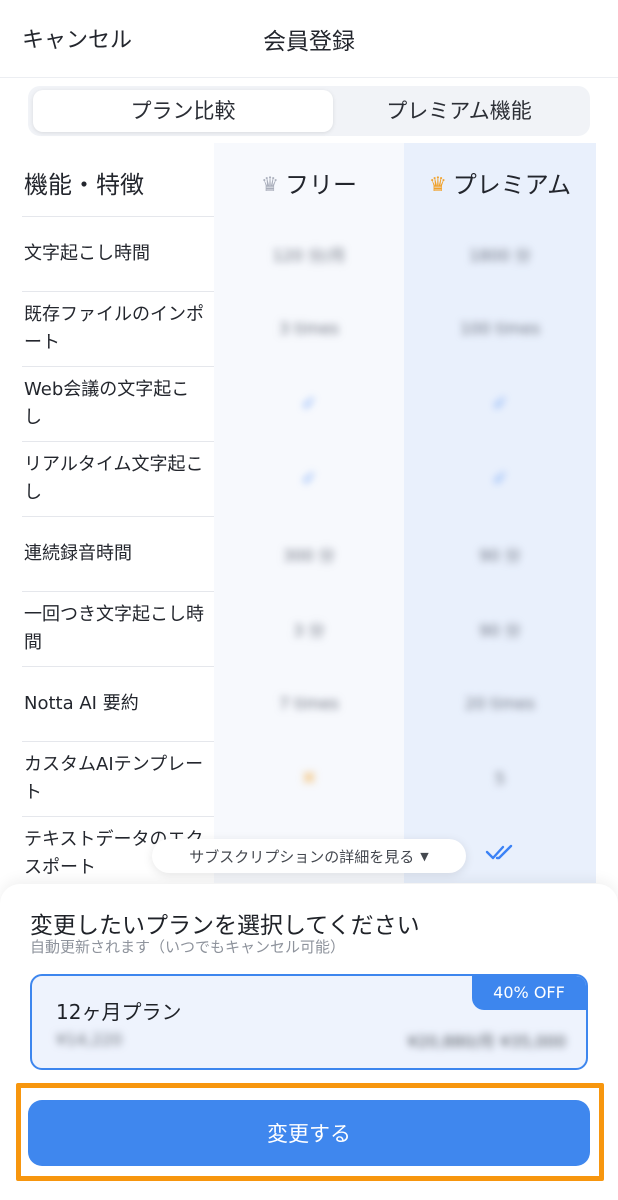 Image resolution: width=618 pixels, height=1200 pixels. What do you see at coordinates (183, 111) in the screenshot?
I see `tab-plan-compare: プラン比較` at bounding box center [183, 111].